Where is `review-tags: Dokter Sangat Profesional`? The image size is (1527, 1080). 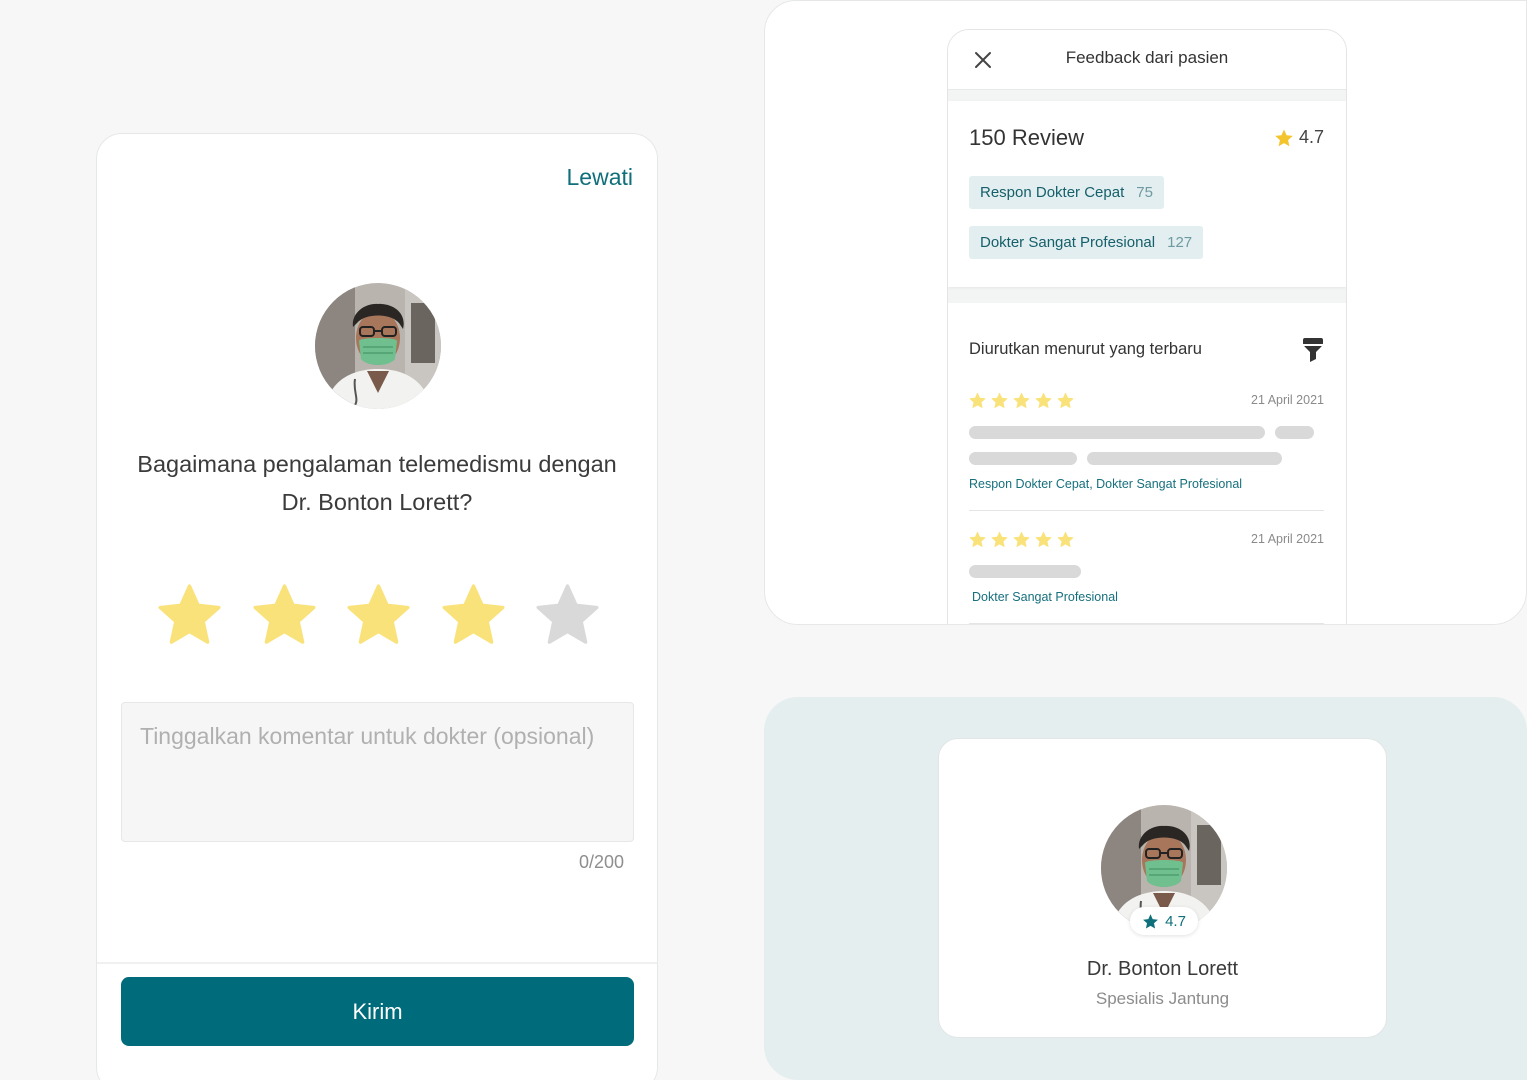
review-tags: Dokter Sangat Profesional is located at coordinates (1045, 597).